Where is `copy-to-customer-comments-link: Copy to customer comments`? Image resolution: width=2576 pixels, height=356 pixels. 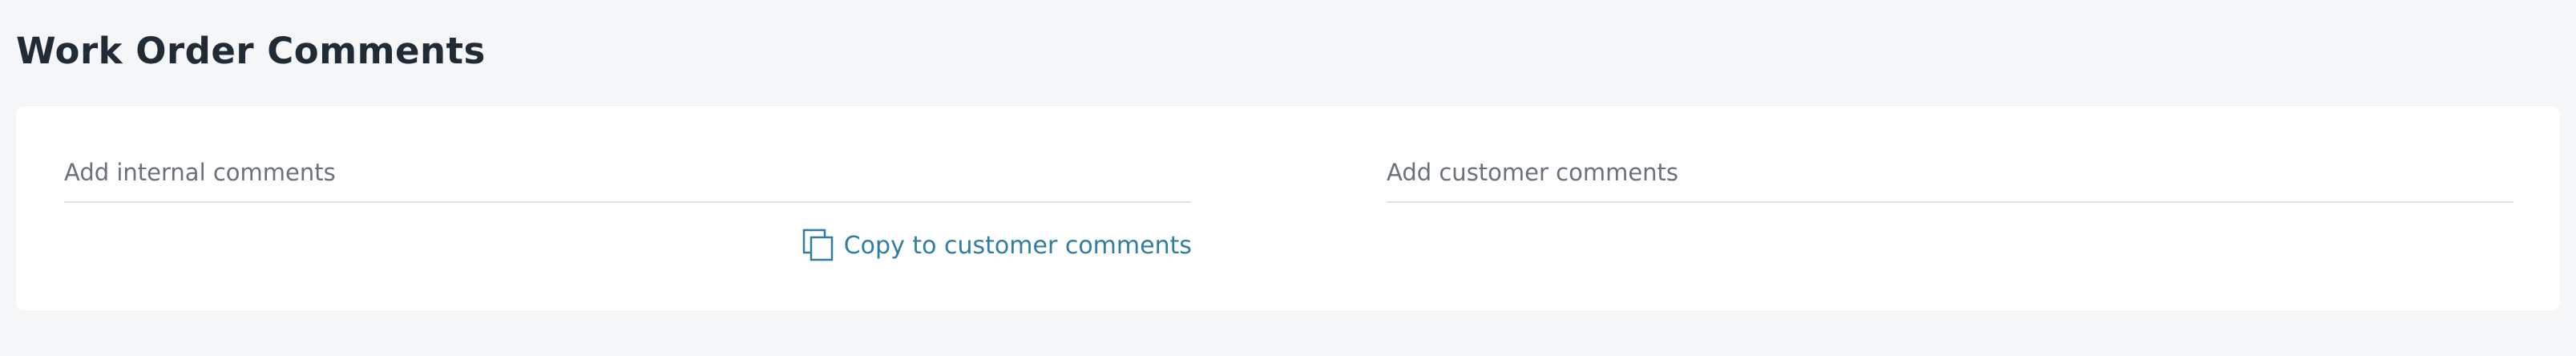 copy-to-customer-comments-link: Copy to customer comments is located at coordinates (997, 245).